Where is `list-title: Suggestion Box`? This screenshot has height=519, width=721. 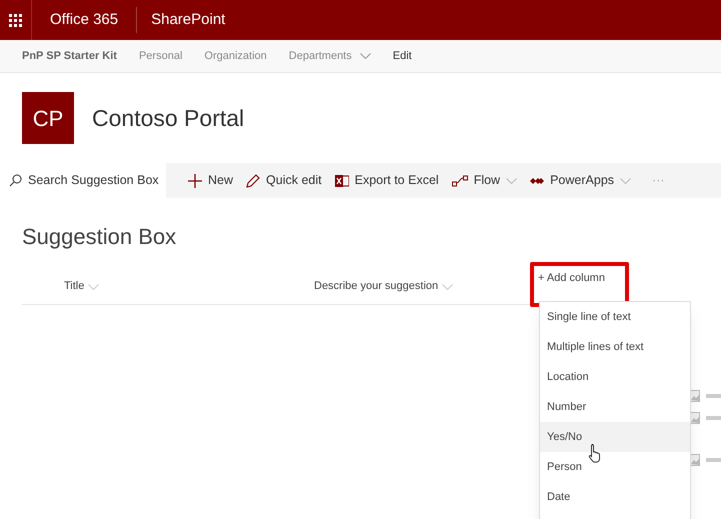 list-title: Suggestion Box is located at coordinates (99, 237).